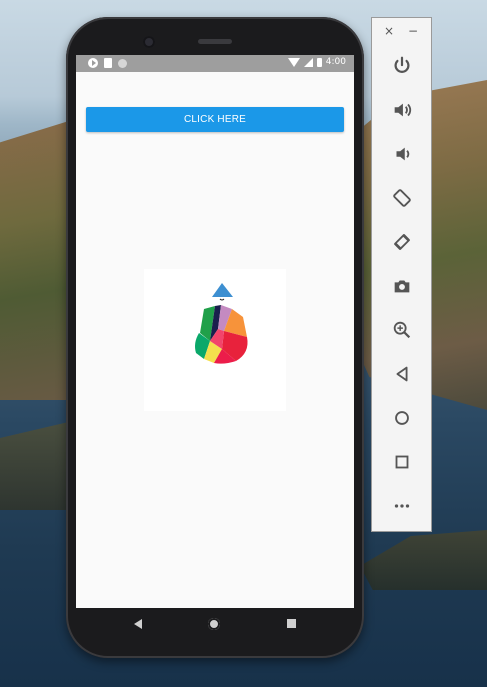  What do you see at coordinates (149, 42) in the screenshot?
I see `front-camera` at bounding box center [149, 42].